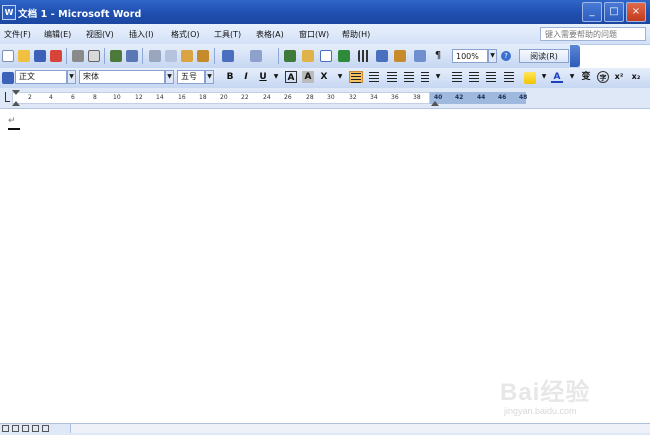 The height and width of the screenshot is (435, 650). I want to click on align-right-icon, so click(392, 77).